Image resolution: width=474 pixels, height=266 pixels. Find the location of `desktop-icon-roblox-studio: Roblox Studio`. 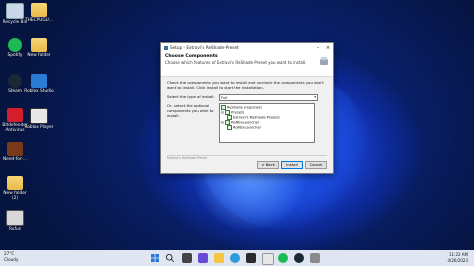

desktop-icon-roblox-studio: Roblox Studio is located at coordinates (39, 84).